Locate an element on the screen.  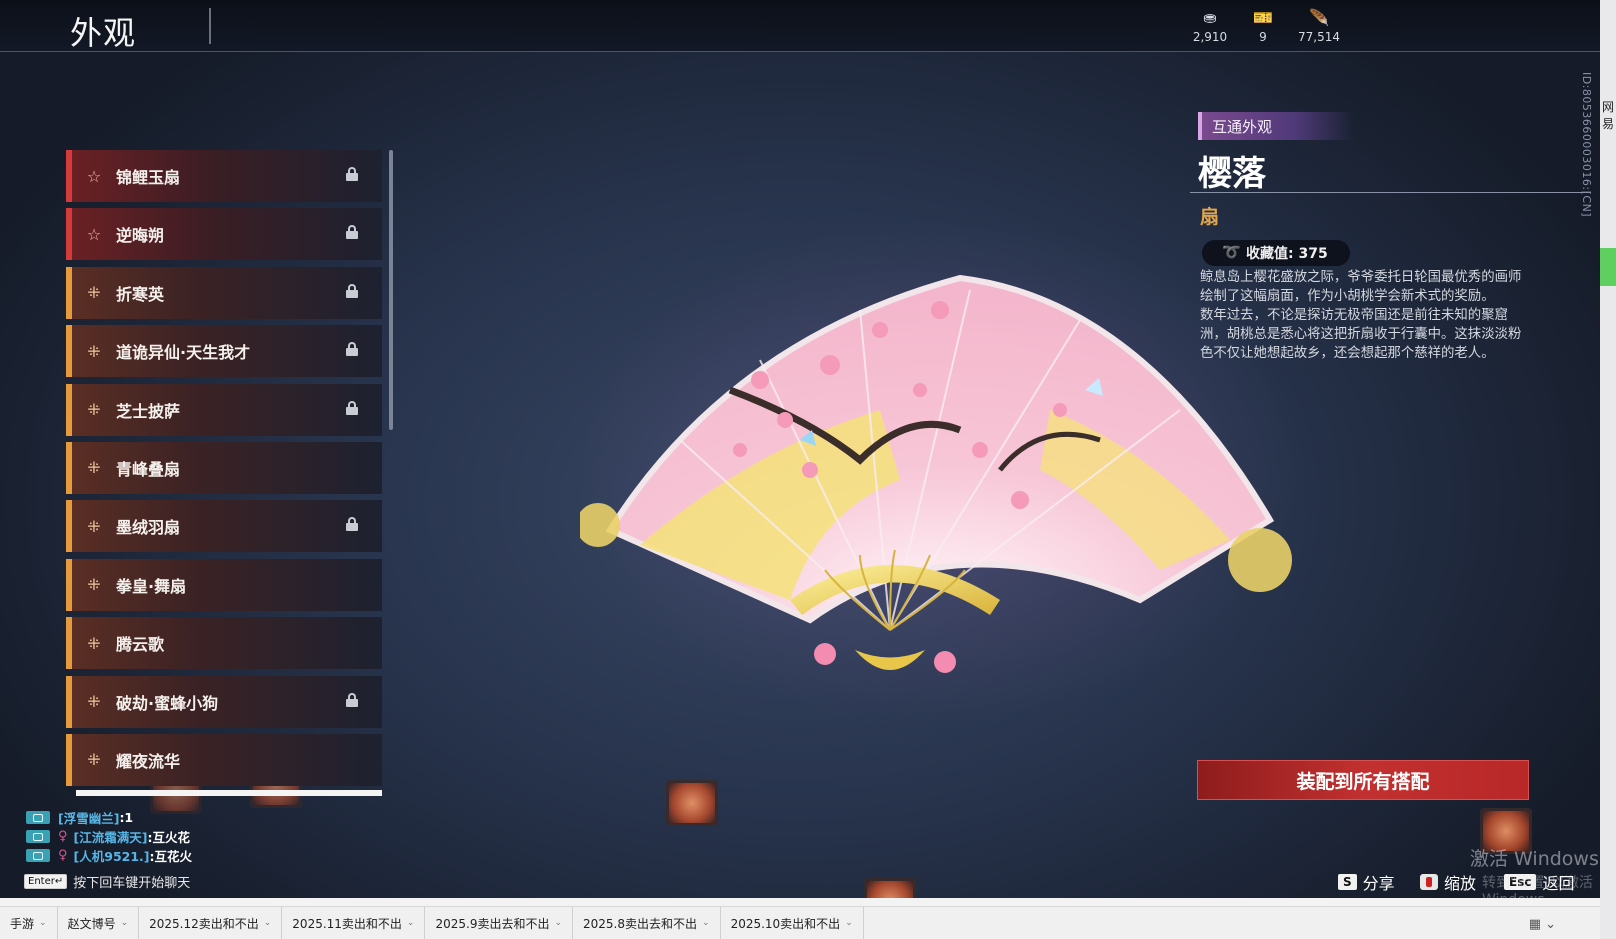
currency-coins-value: 2,910 is located at coordinates (1210, 37).